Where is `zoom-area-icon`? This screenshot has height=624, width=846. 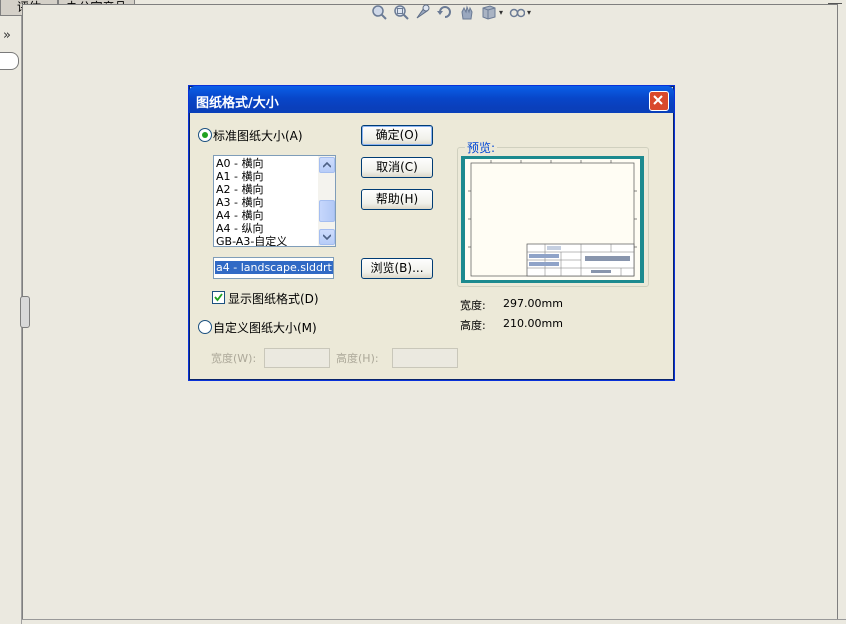 zoom-area-icon is located at coordinates (401, 12).